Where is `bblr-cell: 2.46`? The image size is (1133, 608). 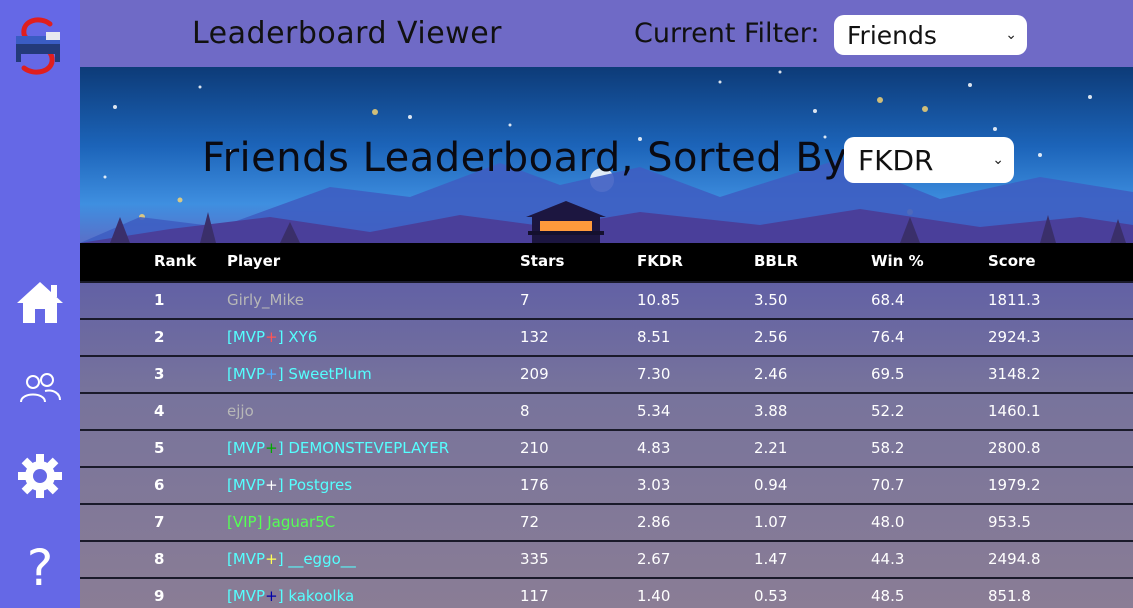 bblr-cell: 2.46 is located at coordinates (771, 374).